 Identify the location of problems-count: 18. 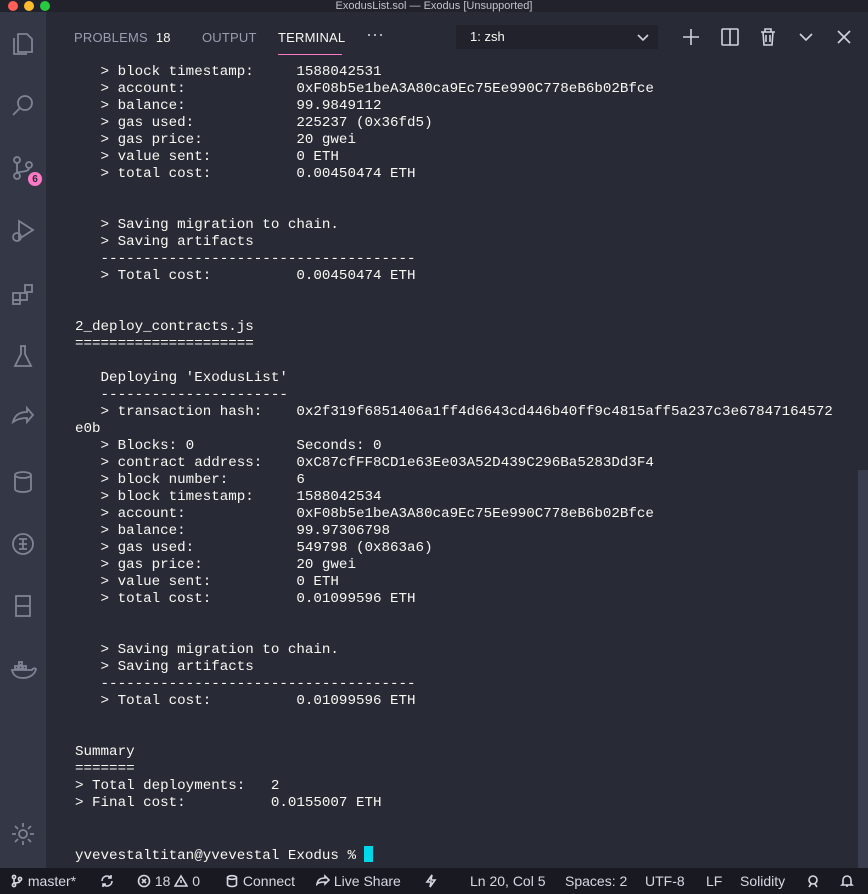
(163, 37).